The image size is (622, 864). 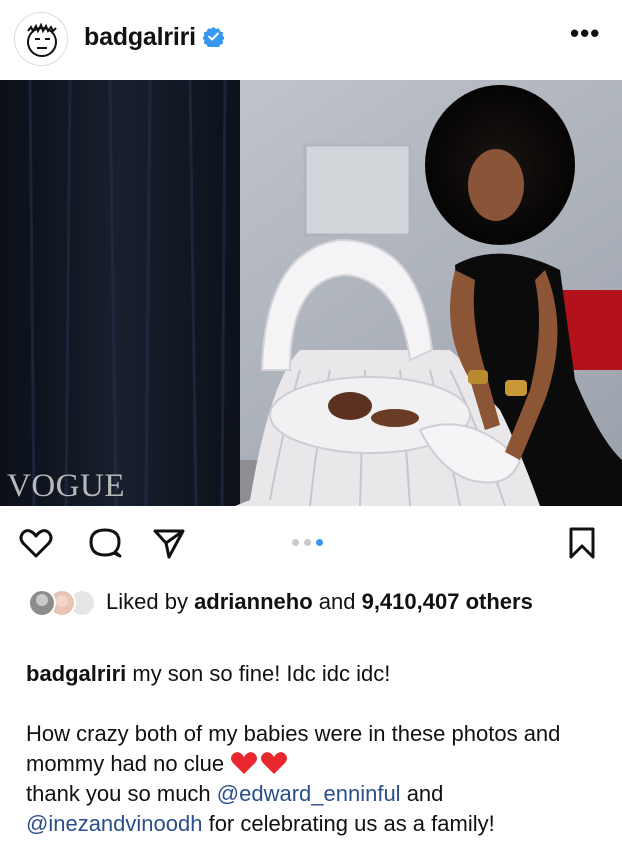 I want to click on carousel-dot-active, so click(x=319, y=542).